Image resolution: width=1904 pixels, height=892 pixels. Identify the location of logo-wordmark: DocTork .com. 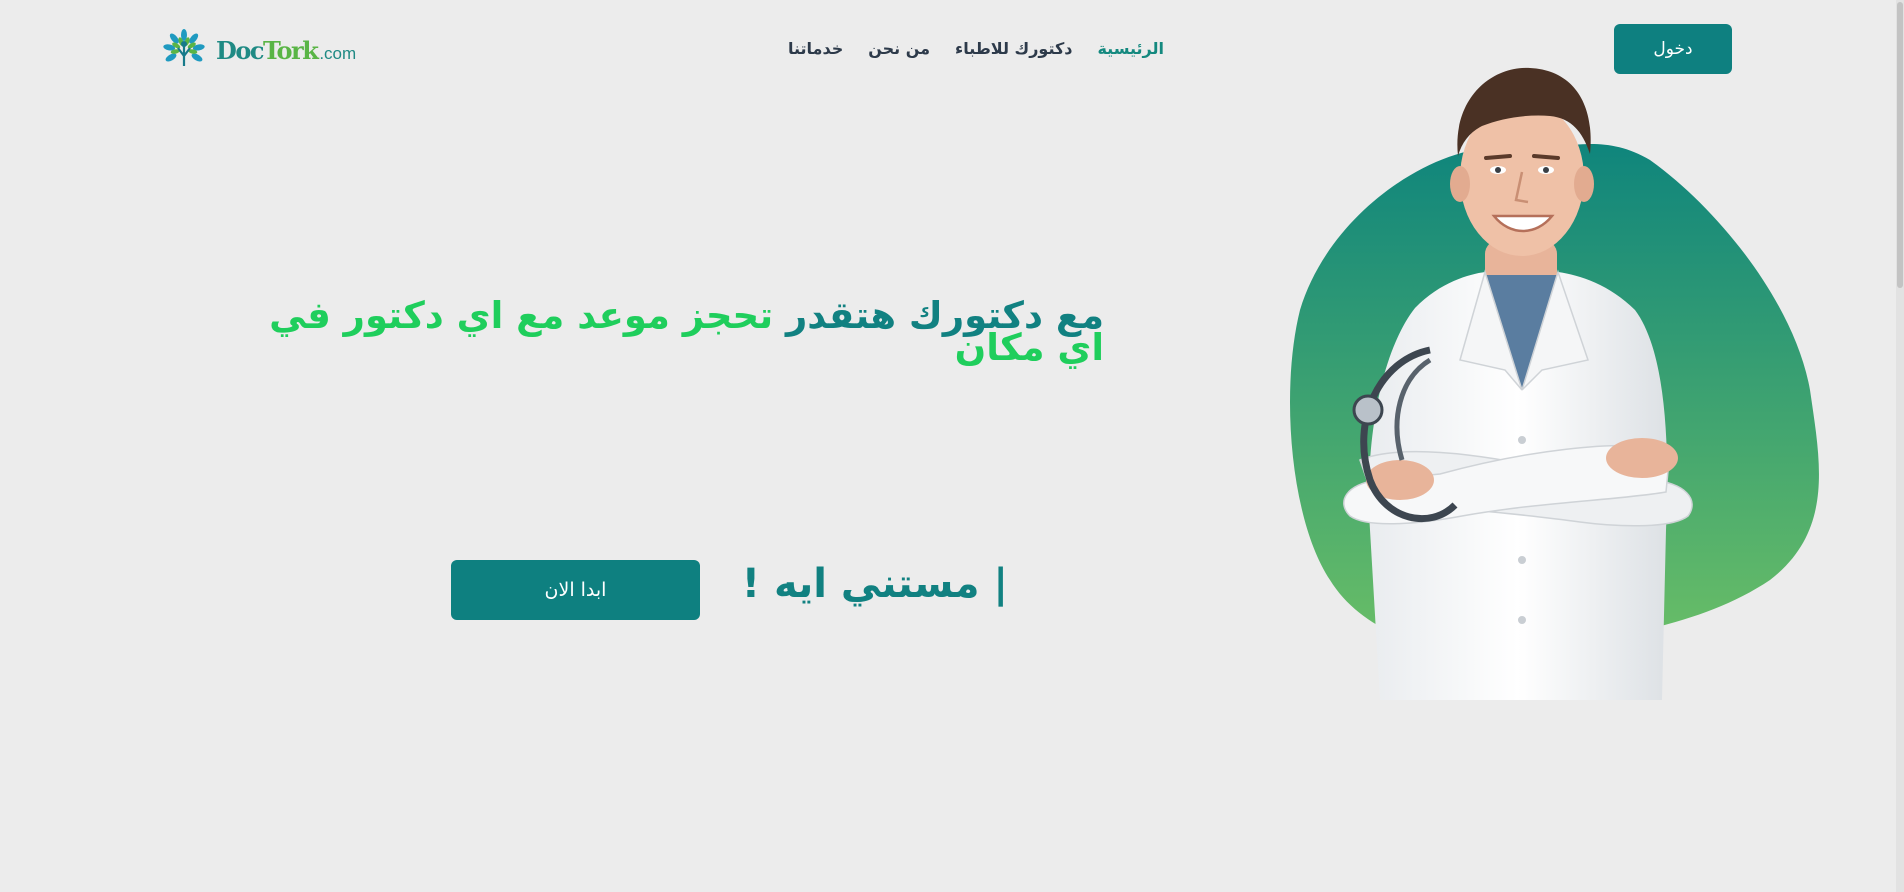
(286, 50).